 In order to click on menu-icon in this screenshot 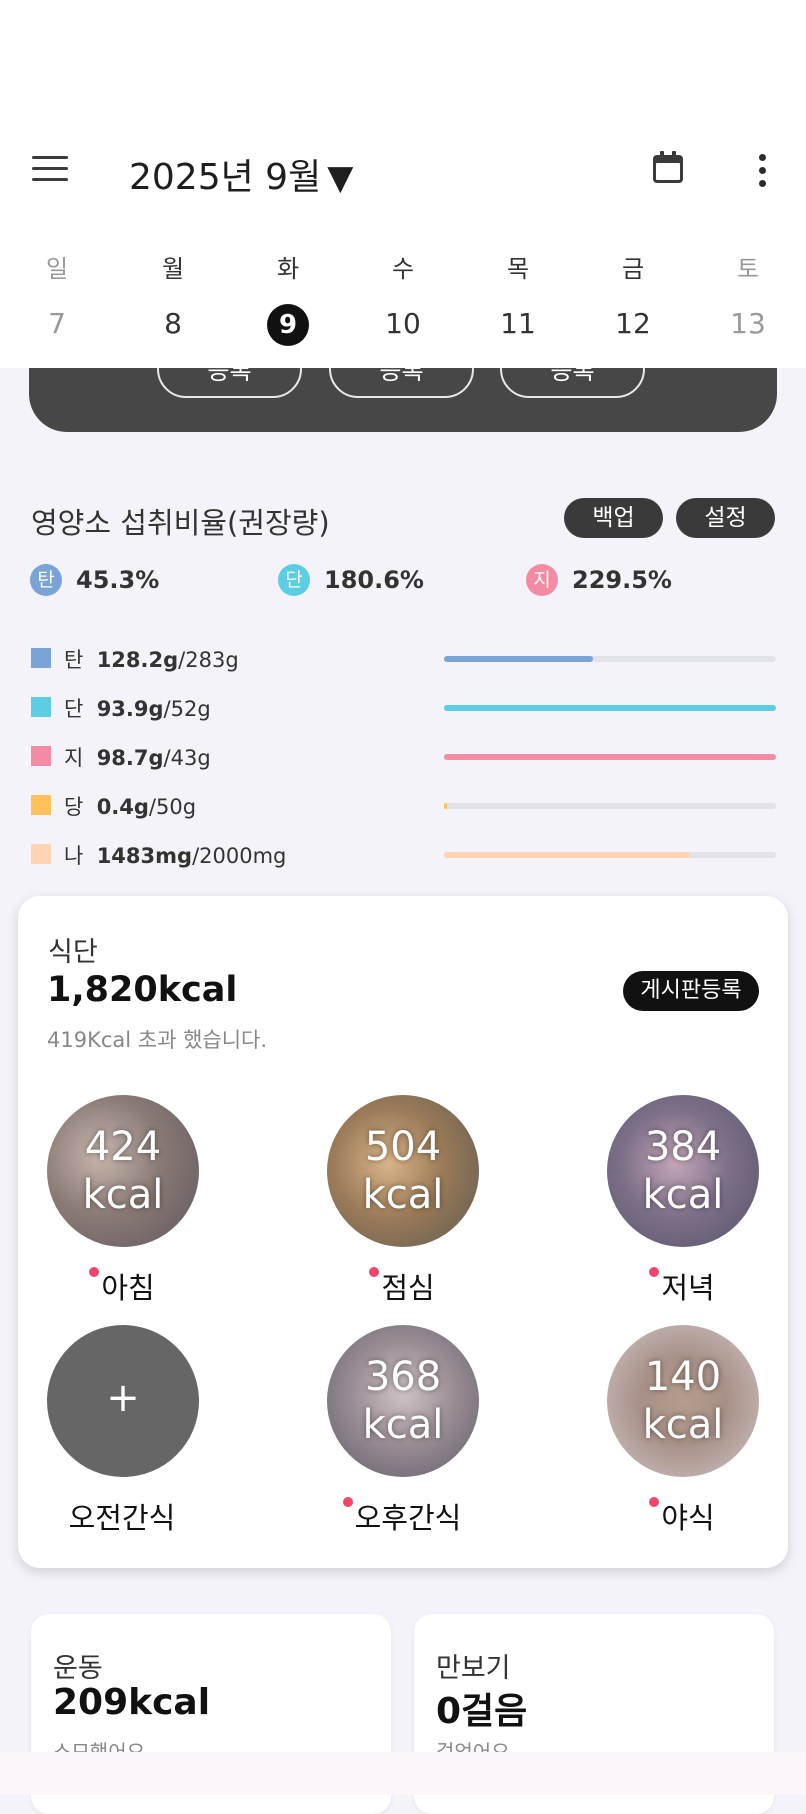, I will do `click(50, 169)`.